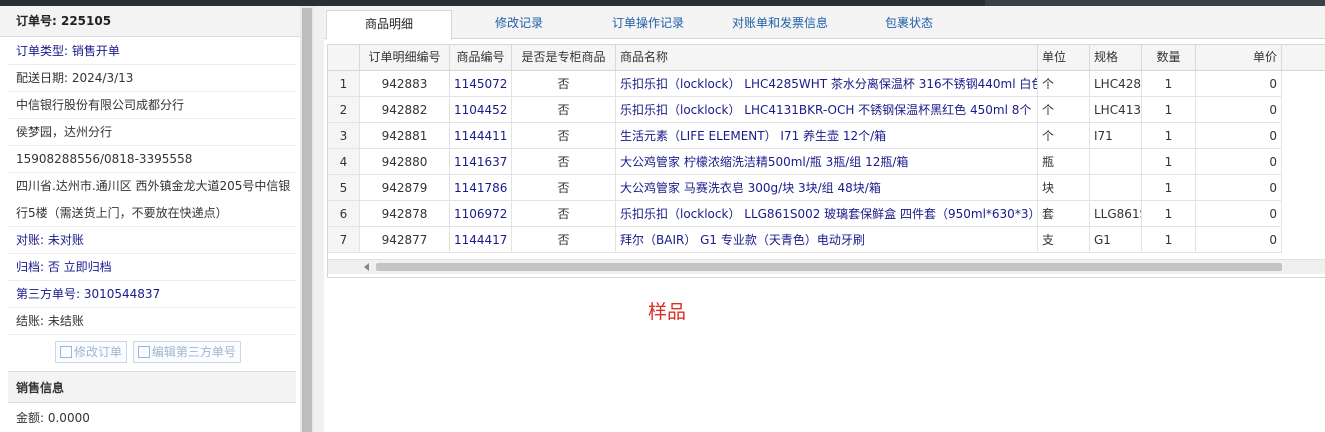  Describe the element at coordinates (405, 214) in the screenshot. I see `detail-id-cell: 942878` at that location.